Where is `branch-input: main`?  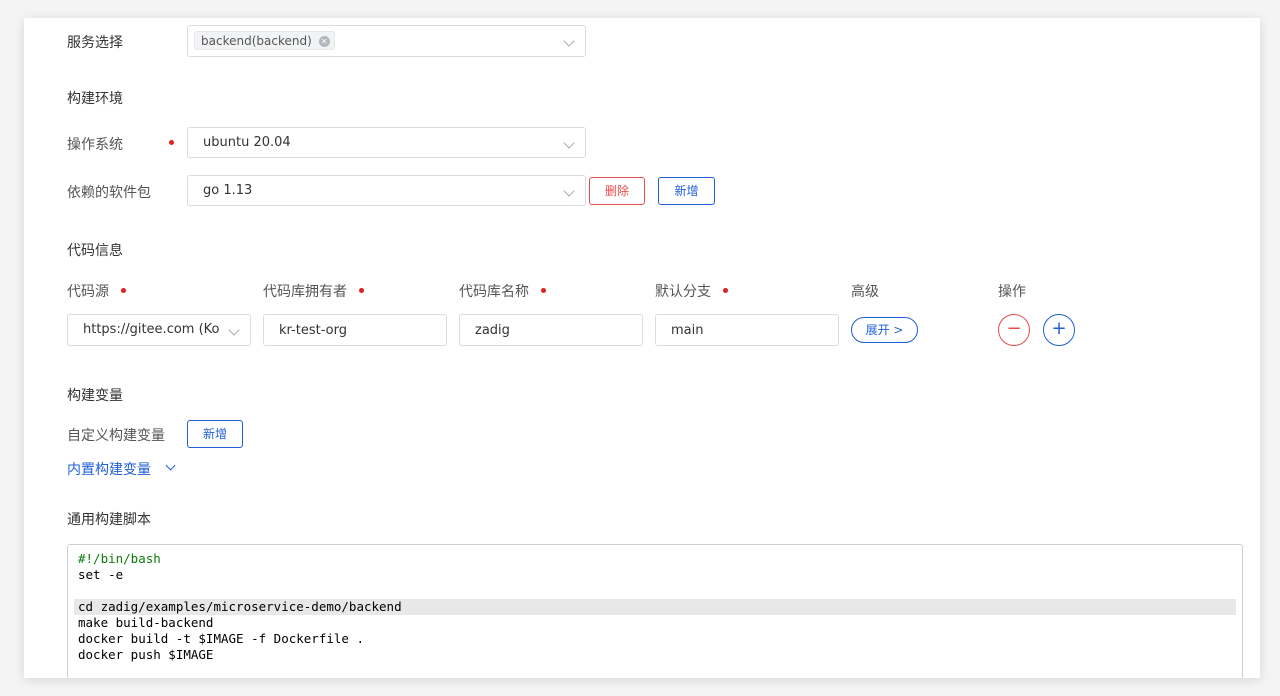 branch-input: main is located at coordinates (747, 330).